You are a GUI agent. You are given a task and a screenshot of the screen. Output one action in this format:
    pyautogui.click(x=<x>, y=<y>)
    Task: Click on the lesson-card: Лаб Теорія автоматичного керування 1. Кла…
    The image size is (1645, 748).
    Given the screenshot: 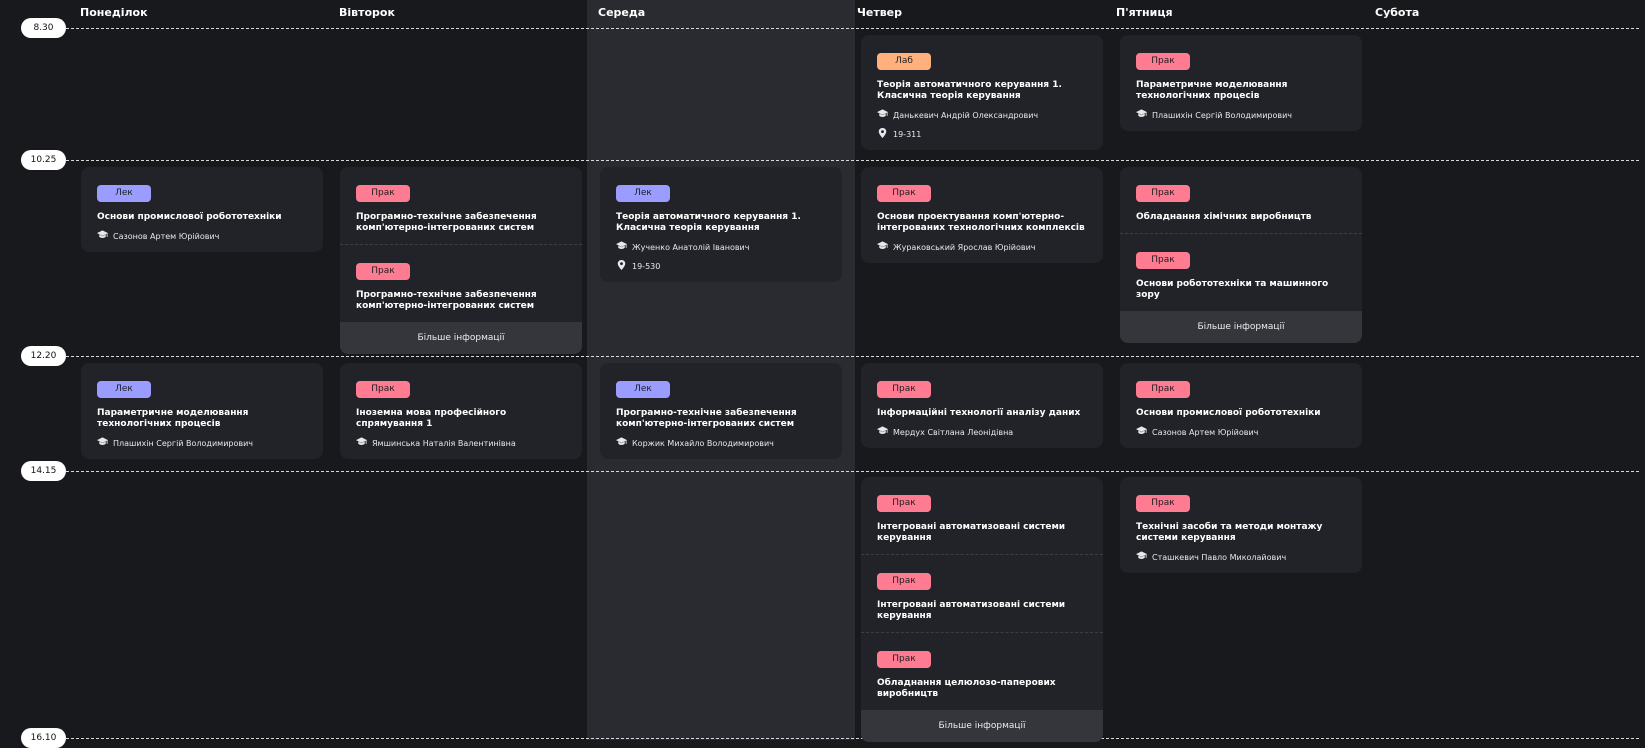 What is the action you would take?
    pyautogui.click(x=982, y=92)
    